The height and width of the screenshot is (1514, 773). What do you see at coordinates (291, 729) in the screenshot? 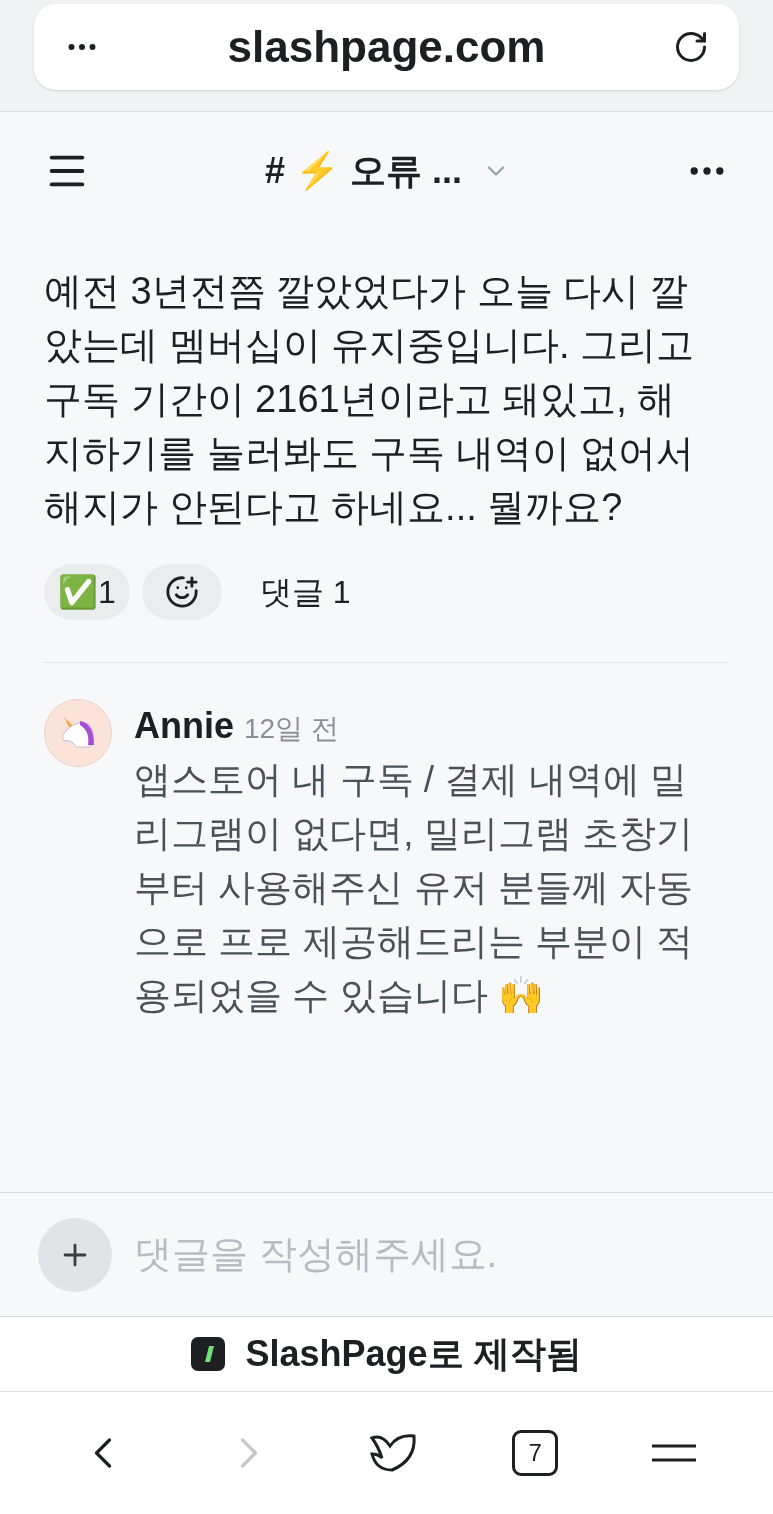
I see `comment-time: 12일 전` at bounding box center [291, 729].